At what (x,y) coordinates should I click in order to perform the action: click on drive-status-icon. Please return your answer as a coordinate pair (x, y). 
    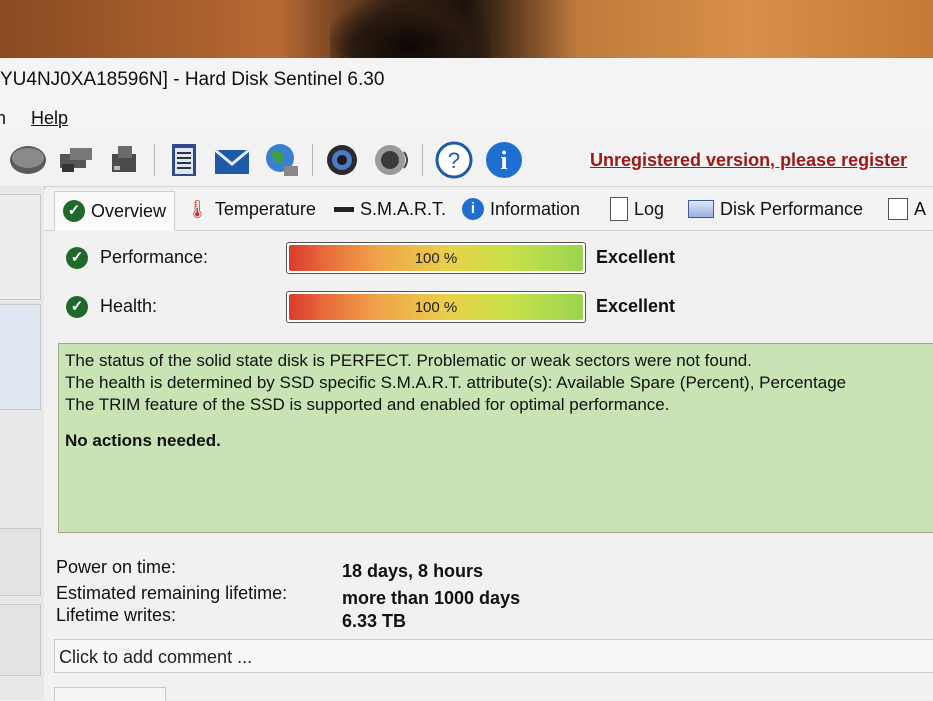
    Looking at the image, I should click on (124, 160).